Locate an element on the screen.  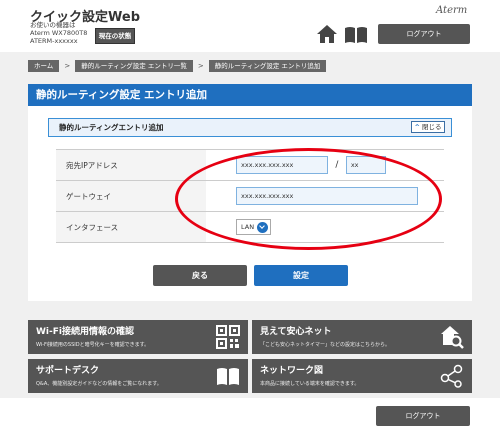
gateway-label: ゲートウェイ is located at coordinates (131, 196).